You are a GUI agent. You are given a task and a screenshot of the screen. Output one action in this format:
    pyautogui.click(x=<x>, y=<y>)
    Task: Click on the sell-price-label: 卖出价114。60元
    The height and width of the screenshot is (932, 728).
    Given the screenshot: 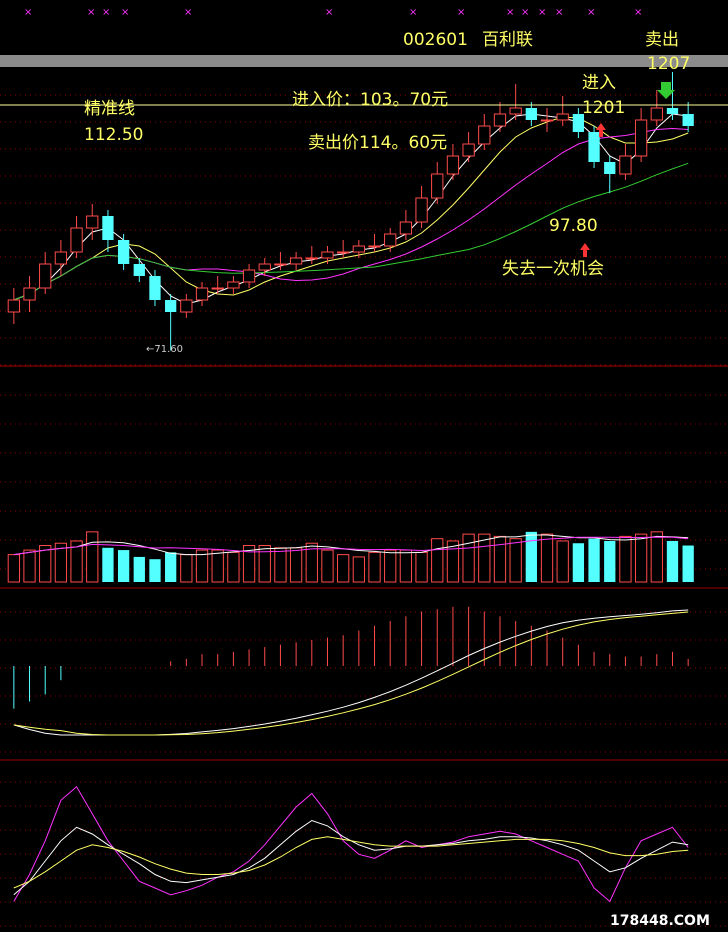 What is the action you would take?
    pyautogui.click(x=377, y=143)
    